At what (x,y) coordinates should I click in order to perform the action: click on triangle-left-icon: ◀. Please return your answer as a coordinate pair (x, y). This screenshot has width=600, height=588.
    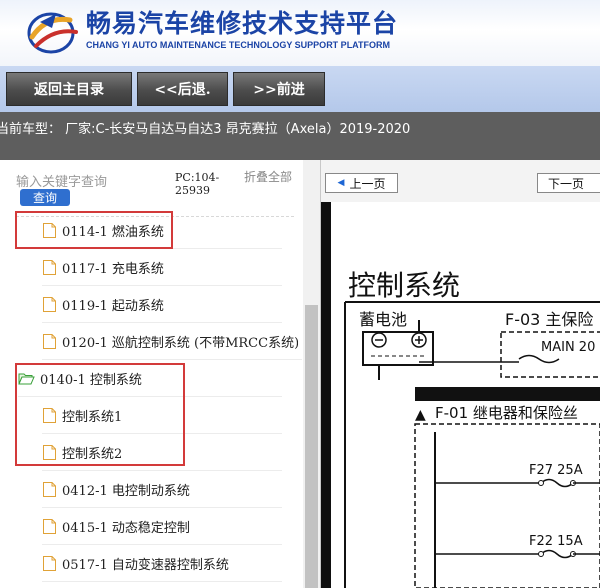
    Looking at the image, I should click on (341, 183).